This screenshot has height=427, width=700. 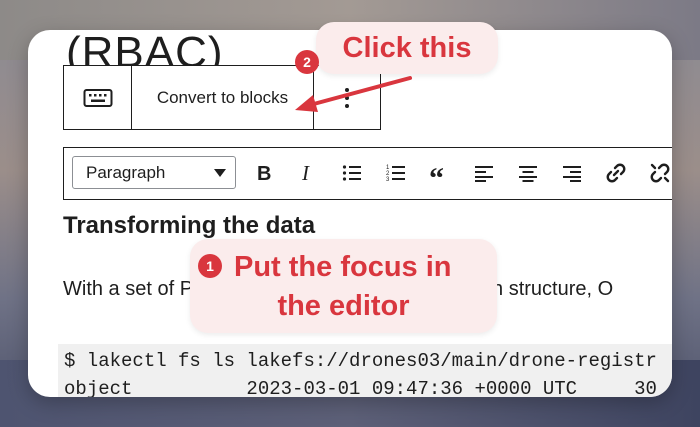 I want to click on callout-focus-editor: Put the focus in the editor, so click(x=343, y=286).